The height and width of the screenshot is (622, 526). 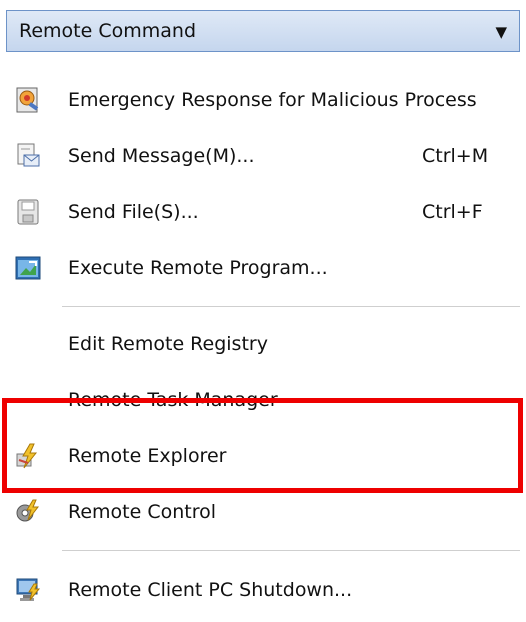 I want to click on menu-item-shortcut: Ctrl+M, so click(x=455, y=156).